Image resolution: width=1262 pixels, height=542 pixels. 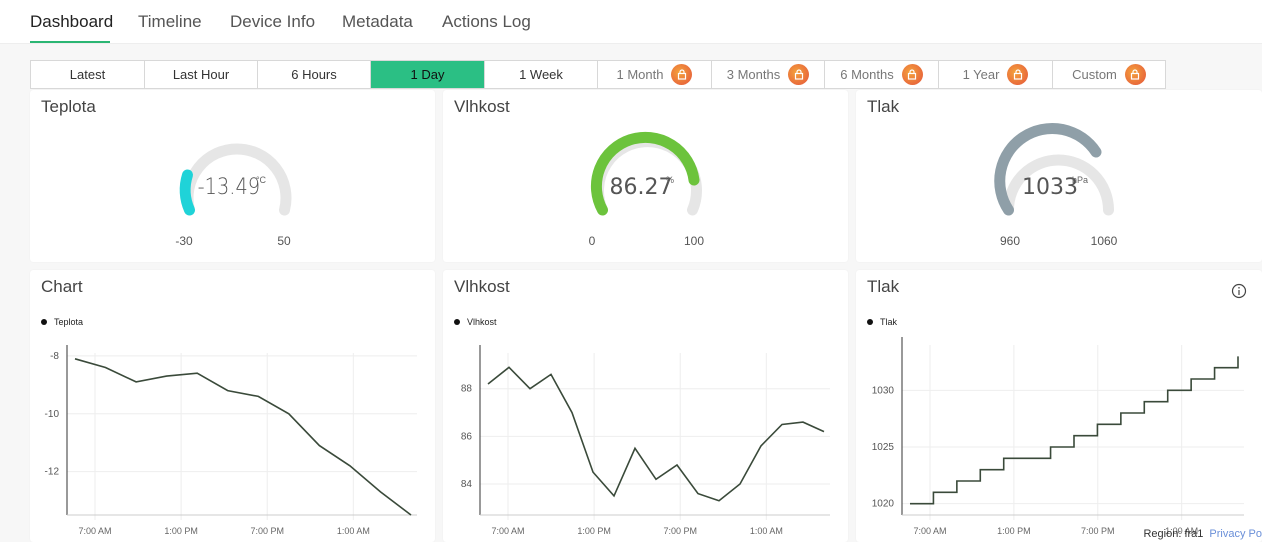 What do you see at coordinates (486, 22) in the screenshot?
I see `tab-actions-log: Actions Log` at bounding box center [486, 22].